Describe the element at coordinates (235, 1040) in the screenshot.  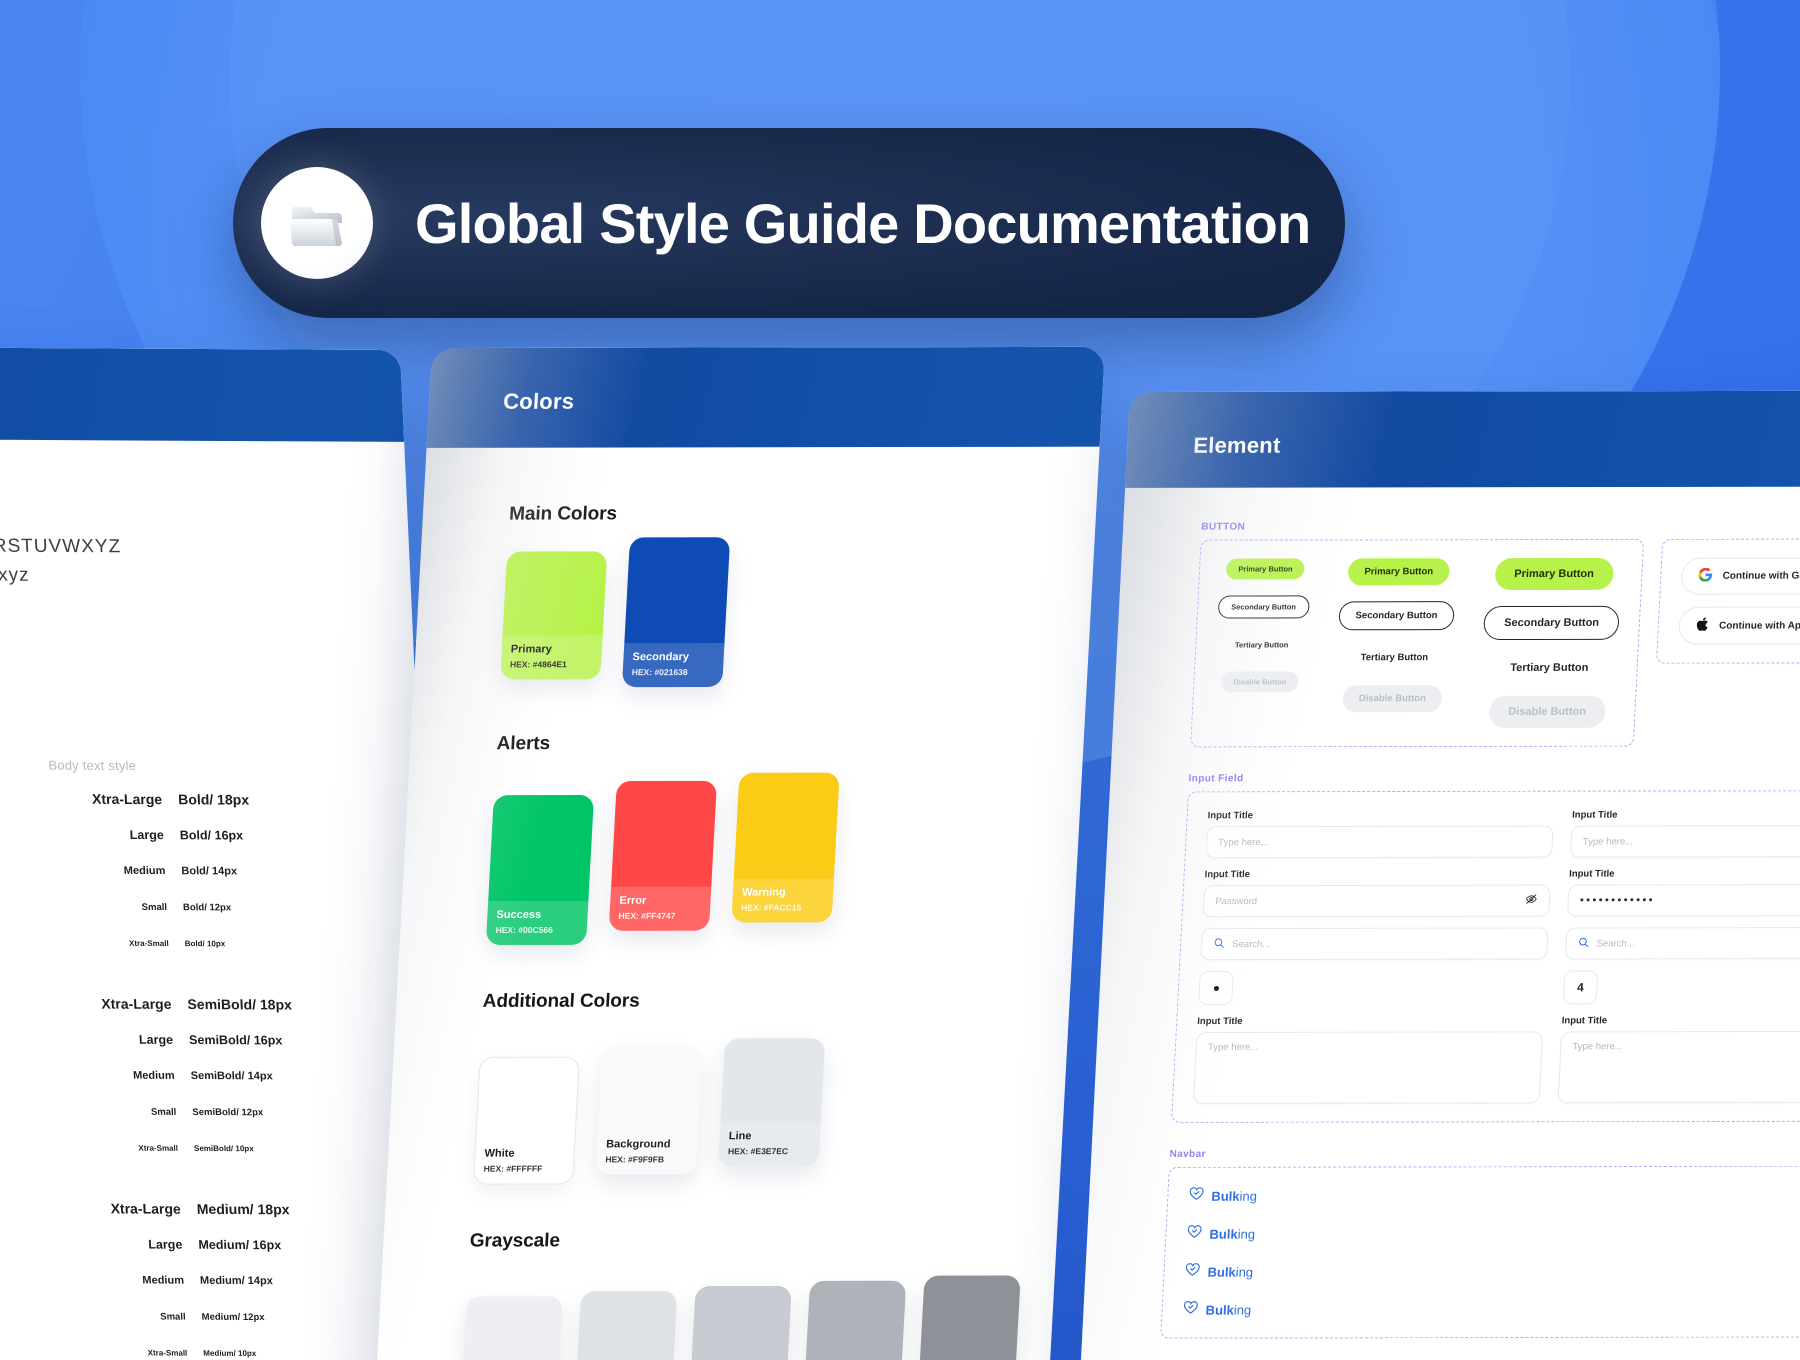
I see `text-style-spec: SemiBold/ 16px` at that location.